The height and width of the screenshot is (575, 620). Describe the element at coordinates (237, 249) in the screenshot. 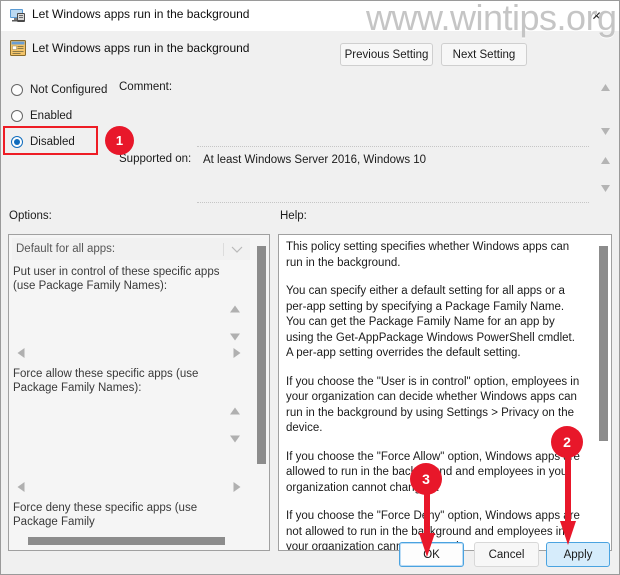

I see `chevron-down-icon` at that location.